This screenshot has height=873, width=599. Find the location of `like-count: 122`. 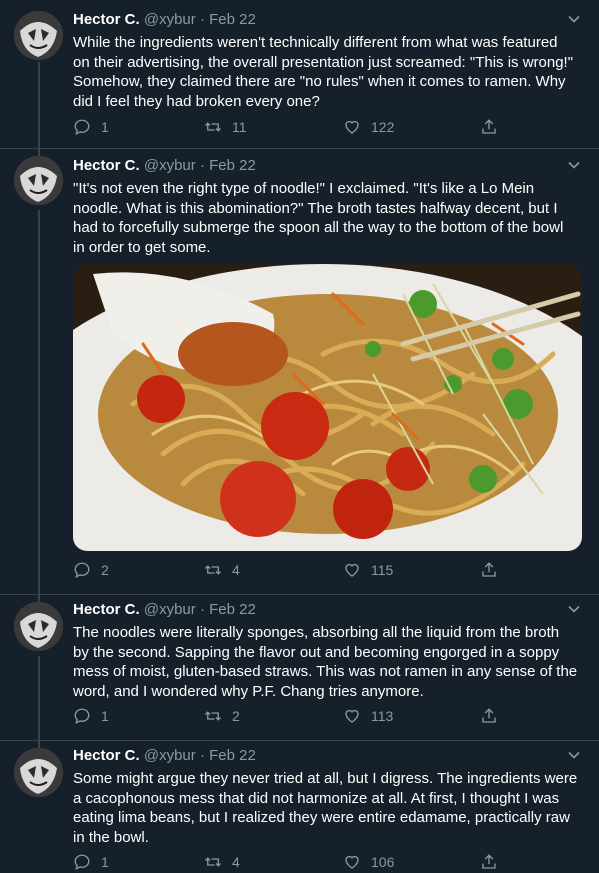

like-count: 122 is located at coordinates (383, 127).